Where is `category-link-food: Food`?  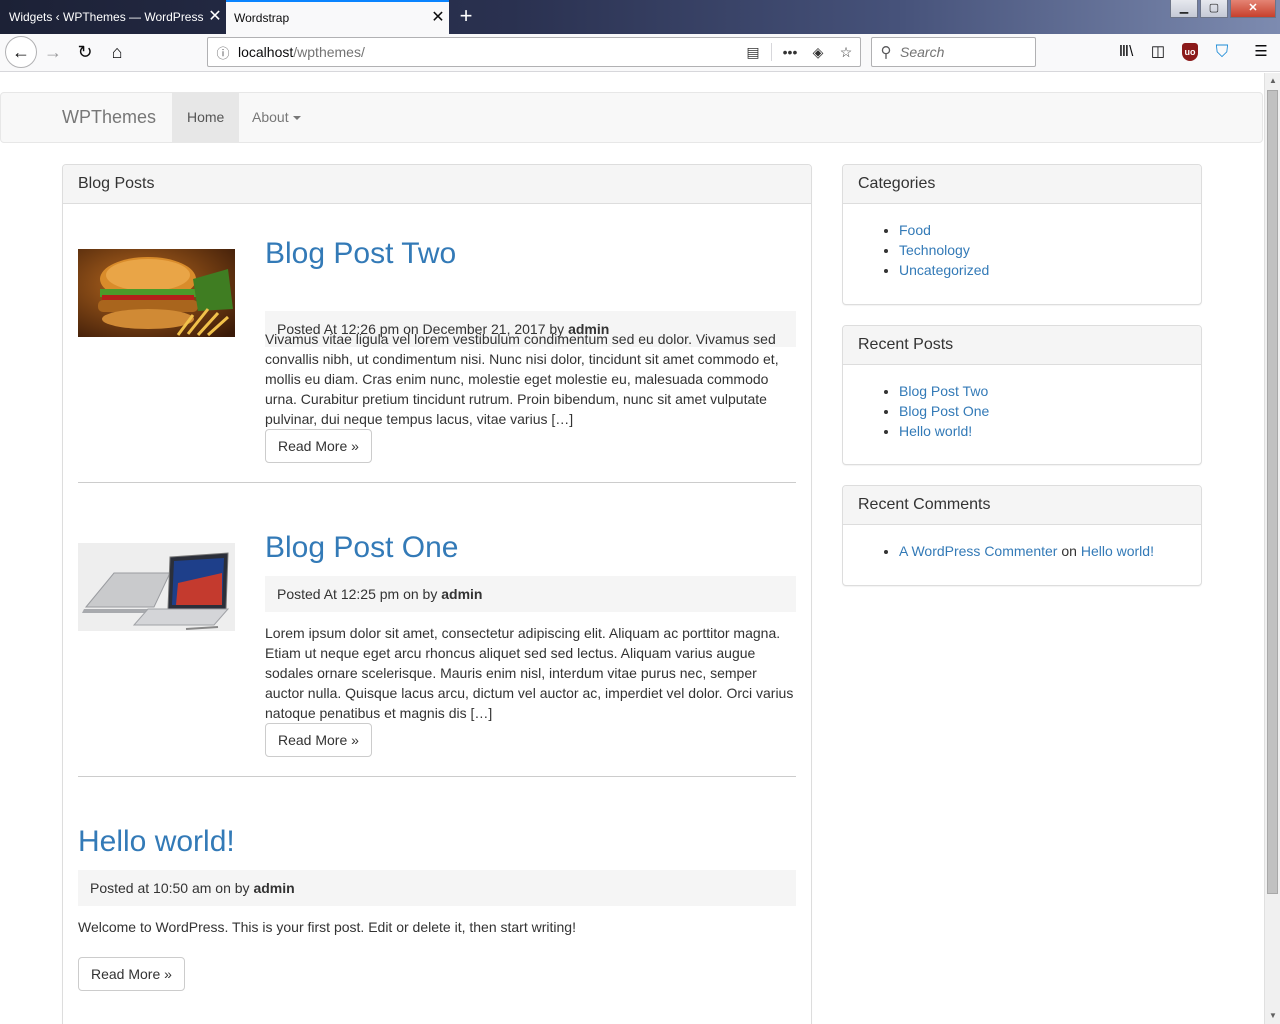 category-link-food: Food is located at coordinates (915, 230).